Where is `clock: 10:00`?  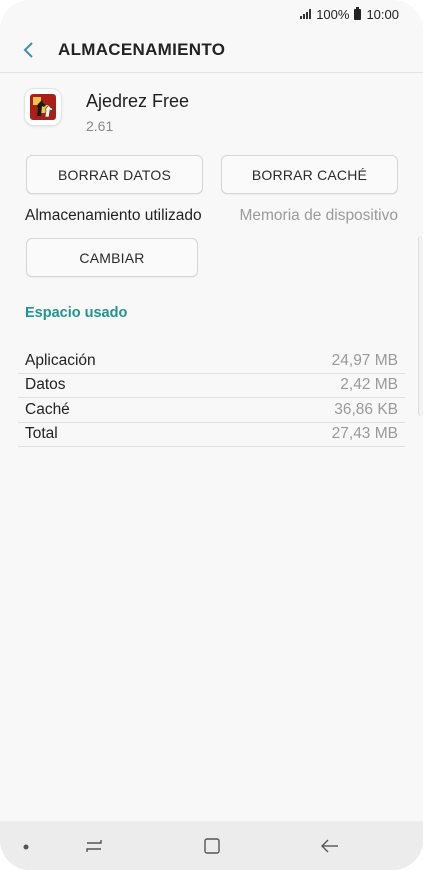 clock: 10:00 is located at coordinates (382, 14).